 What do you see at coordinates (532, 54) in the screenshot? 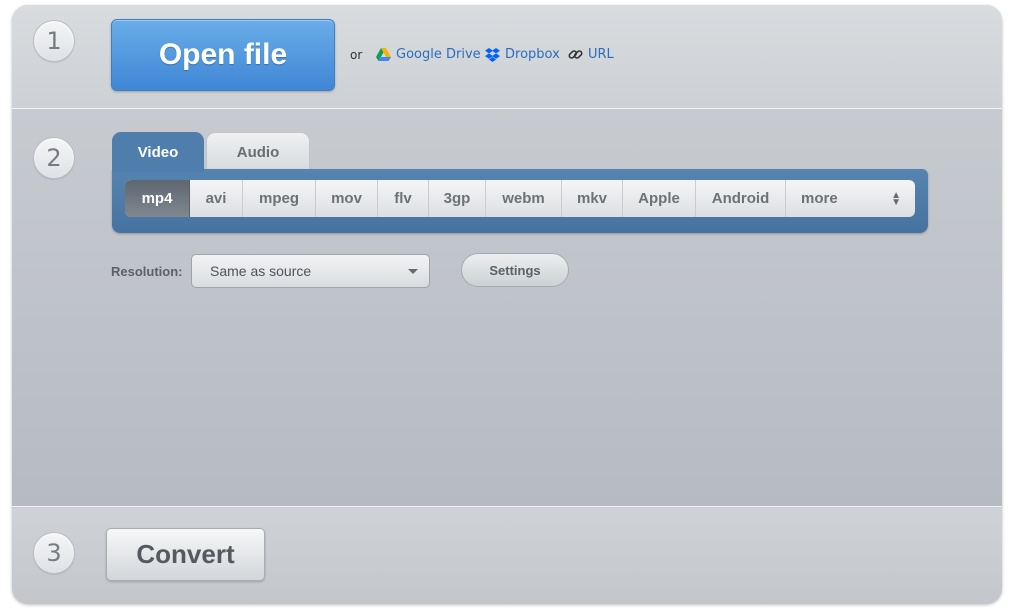
I see `dropbox-label: Dropbox` at bounding box center [532, 54].